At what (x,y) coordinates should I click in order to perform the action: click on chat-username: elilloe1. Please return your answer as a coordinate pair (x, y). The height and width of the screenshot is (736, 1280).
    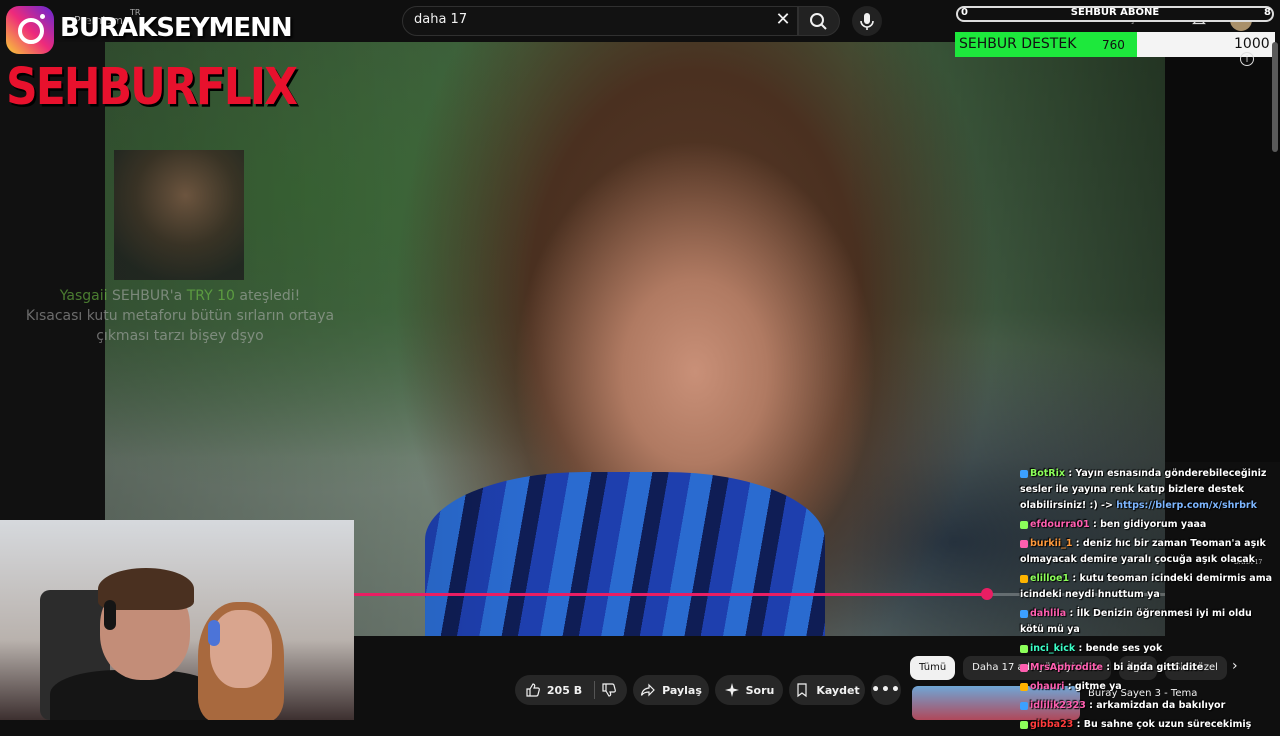
    Looking at the image, I should click on (1049, 578).